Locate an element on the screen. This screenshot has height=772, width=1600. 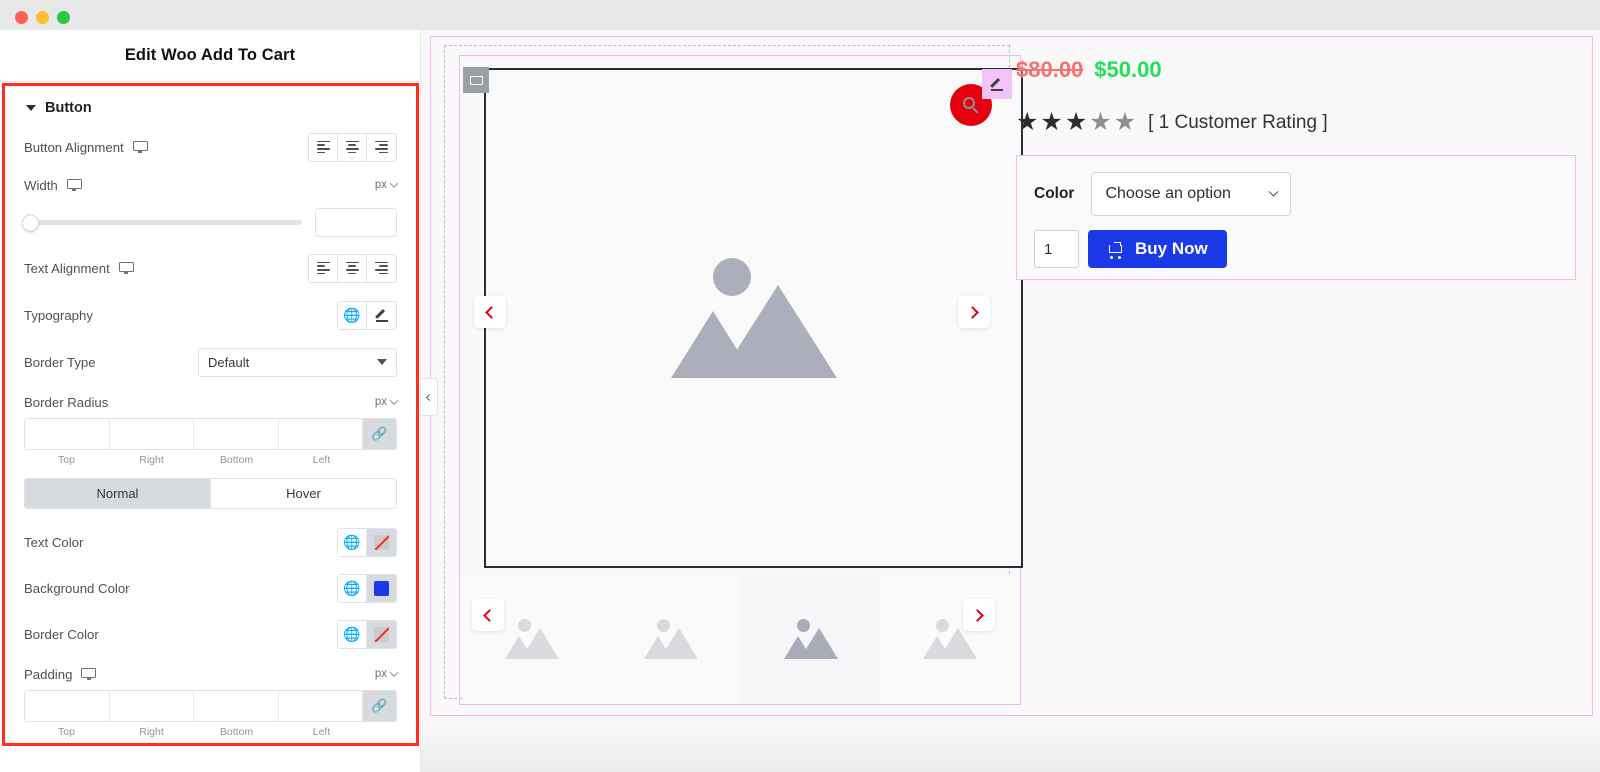
image-placeholder-icon is located at coordinates (671, 639).